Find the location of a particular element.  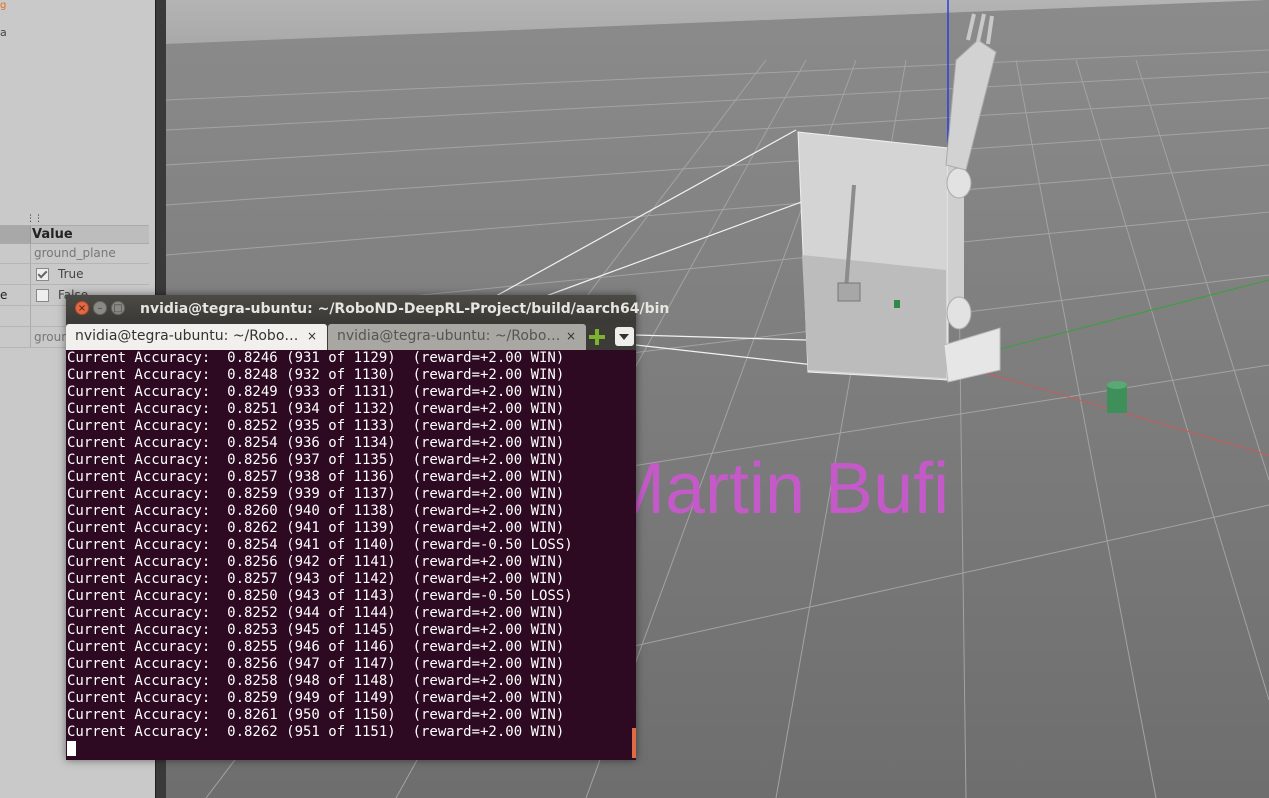

scrollbar-thumb is located at coordinates (634, 743).